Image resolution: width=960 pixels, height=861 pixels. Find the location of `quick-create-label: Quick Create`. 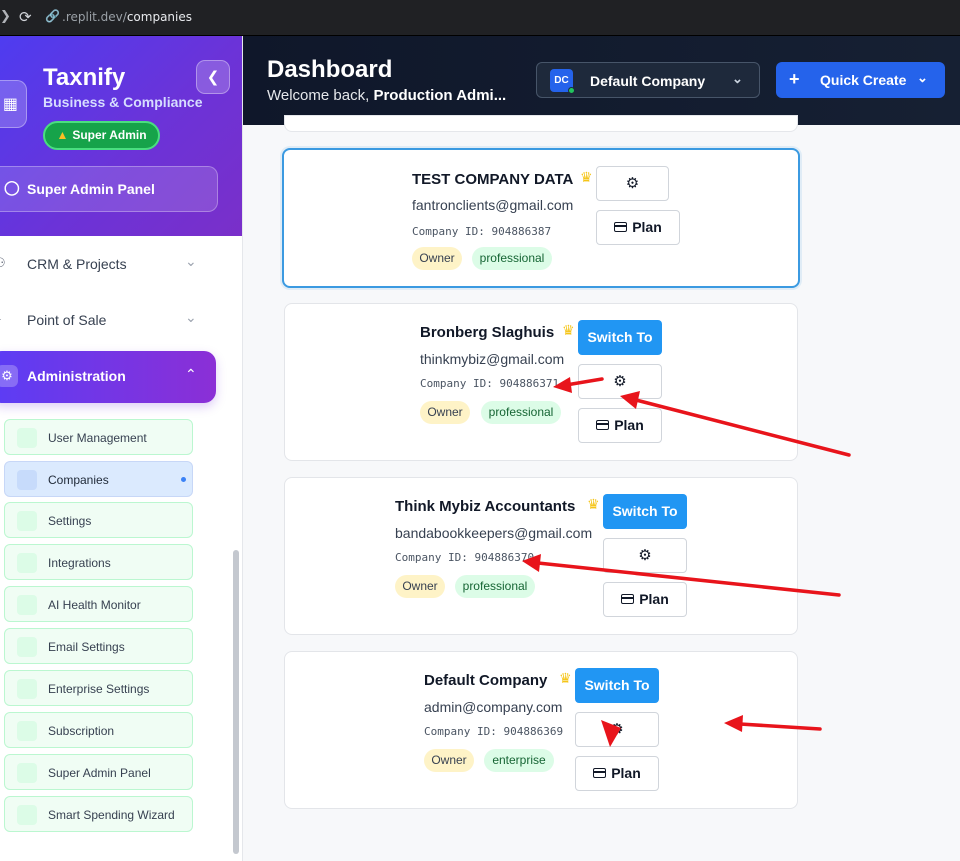

quick-create-label: Quick Create is located at coordinates (863, 80).